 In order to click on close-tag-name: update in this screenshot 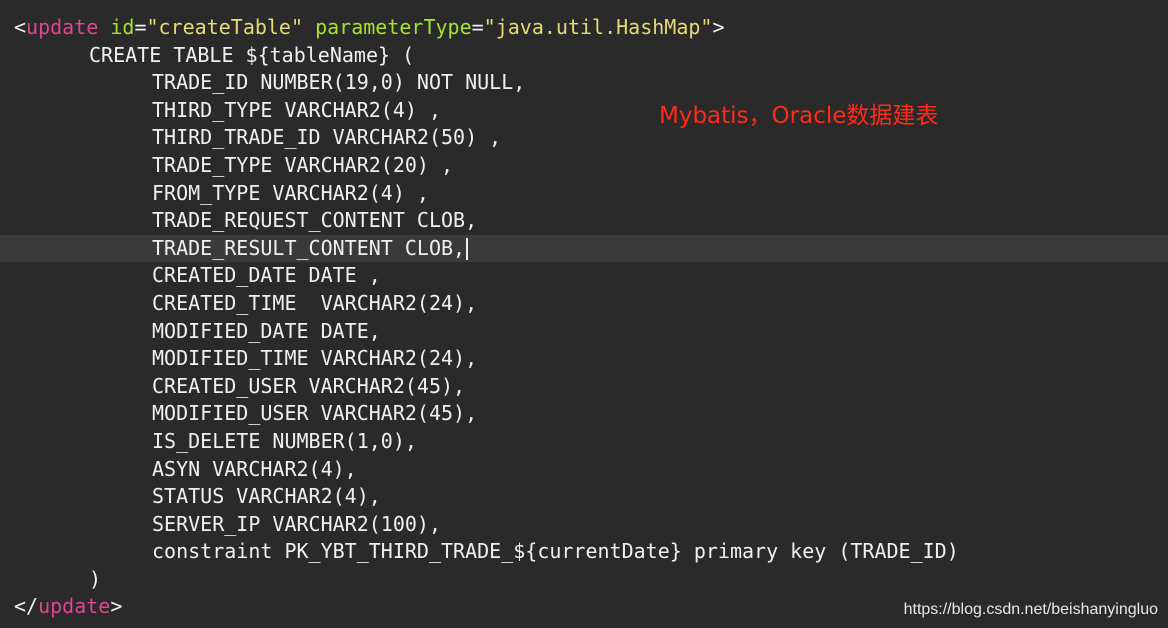, I will do `click(74, 606)`.